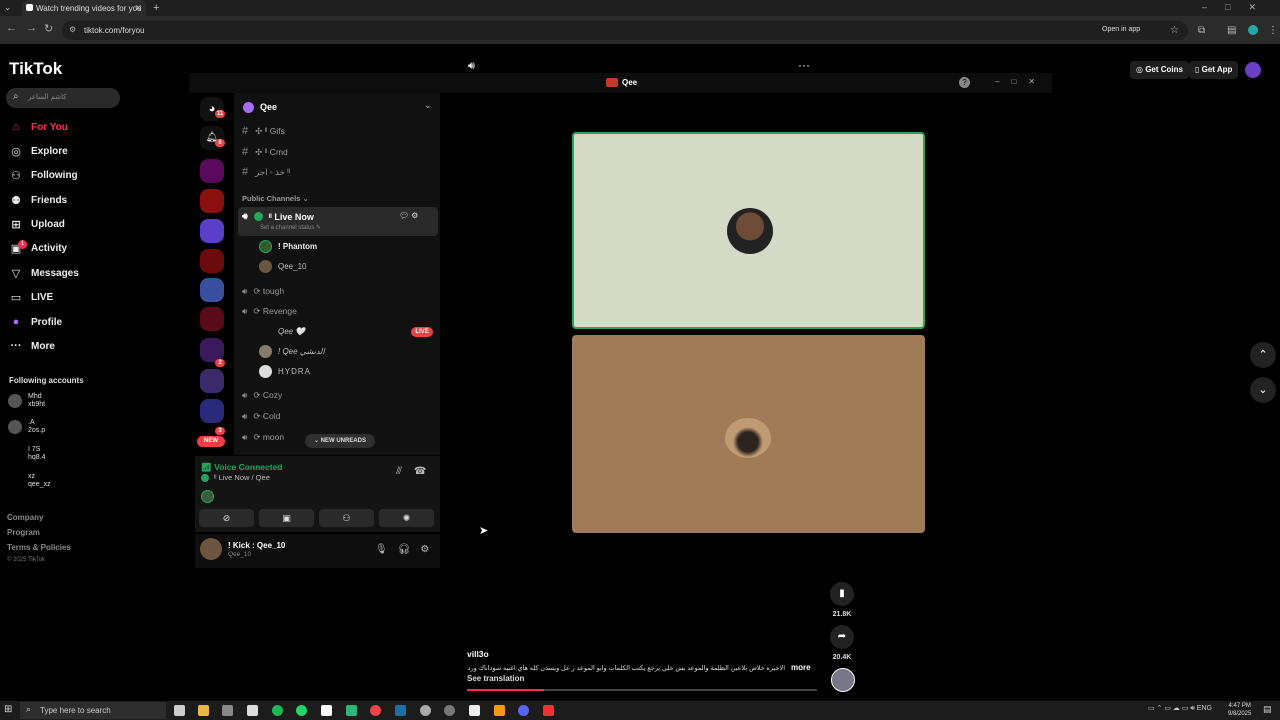 Image resolution: width=1280 pixels, height=720 pixels. Describe the element at coordinates (1204, 708) in the screenshot. I see `language-indicator: ENG` at that location.